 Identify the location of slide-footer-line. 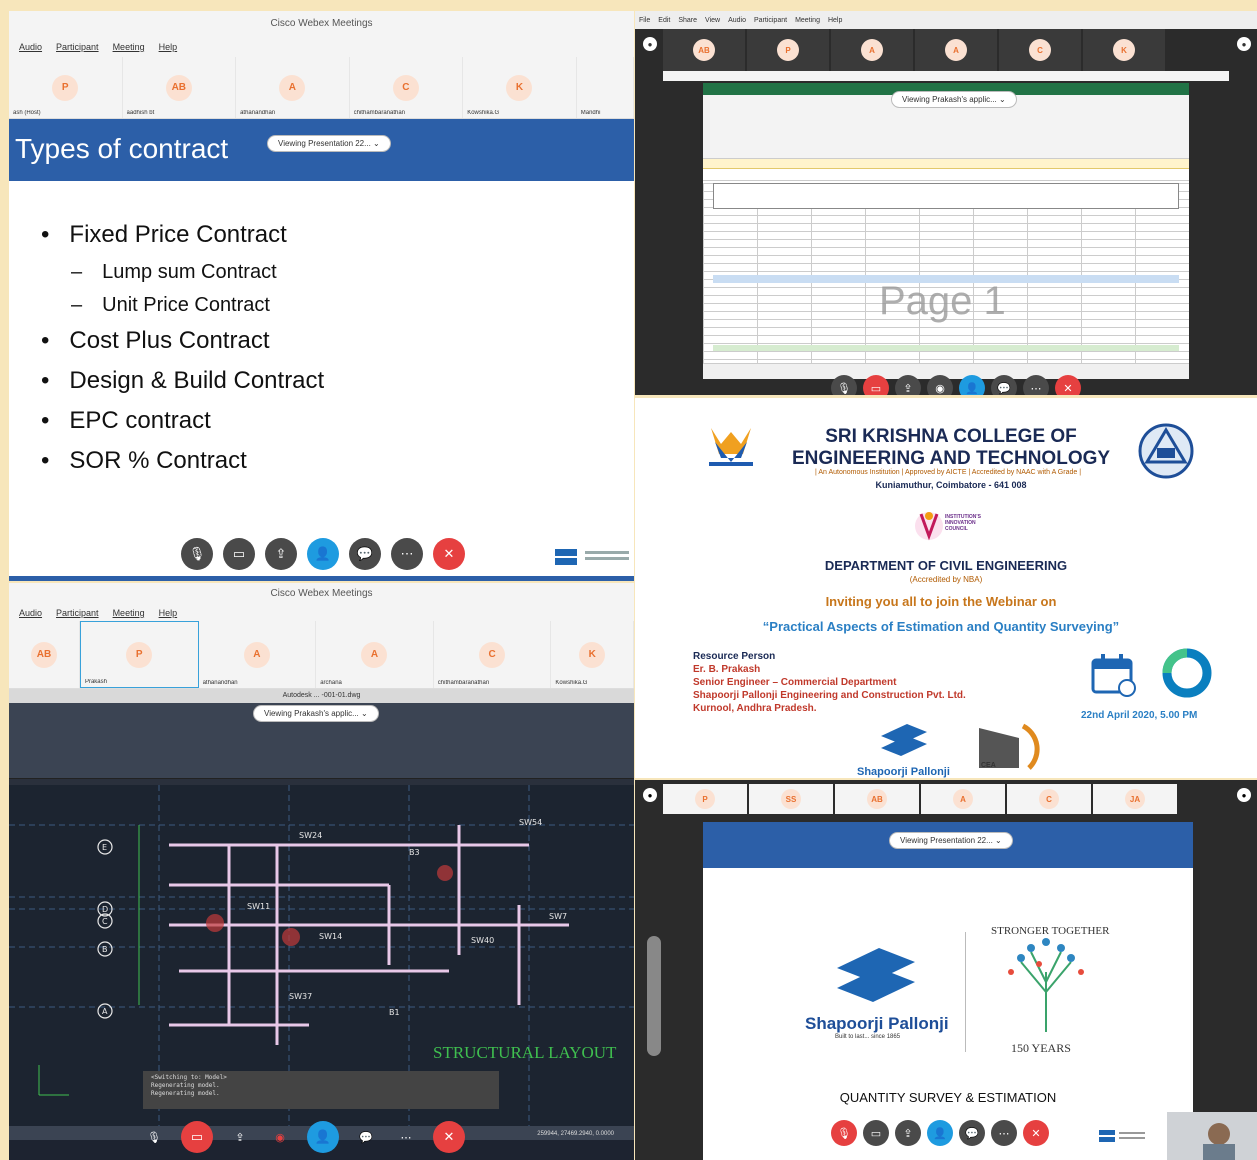
(321, 578).